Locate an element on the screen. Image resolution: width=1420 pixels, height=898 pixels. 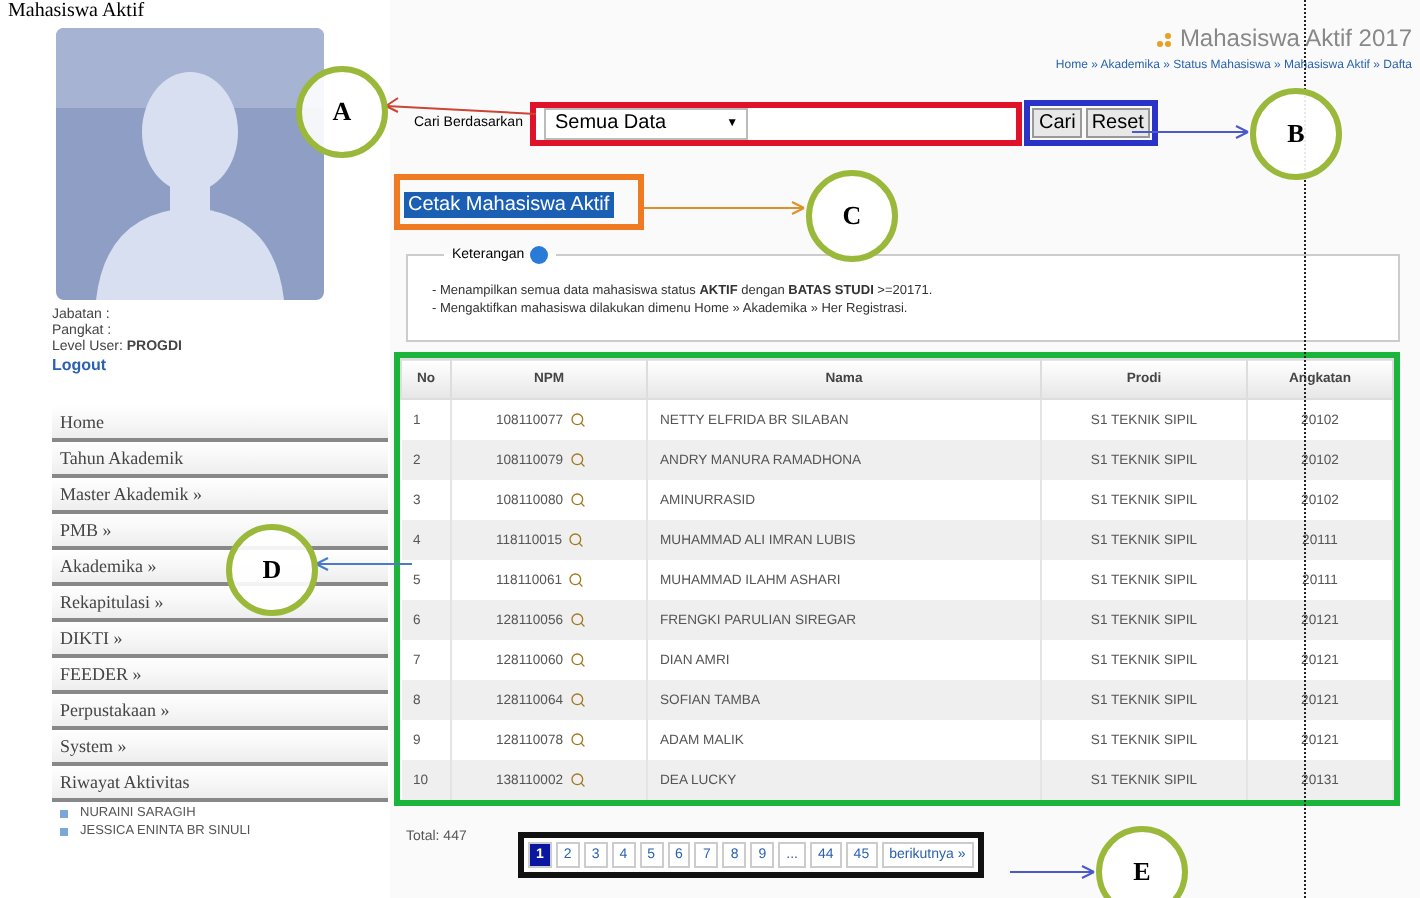
dots-icon is located at coordinates (1164, 38).